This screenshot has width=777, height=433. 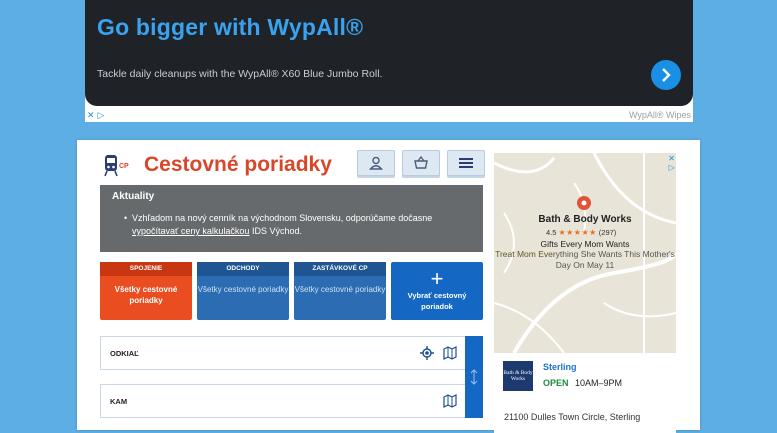 What do you see at coordinates (119, 401) in the screenshot?
I see `to-label: KAM` at bounding box center [119, 401].